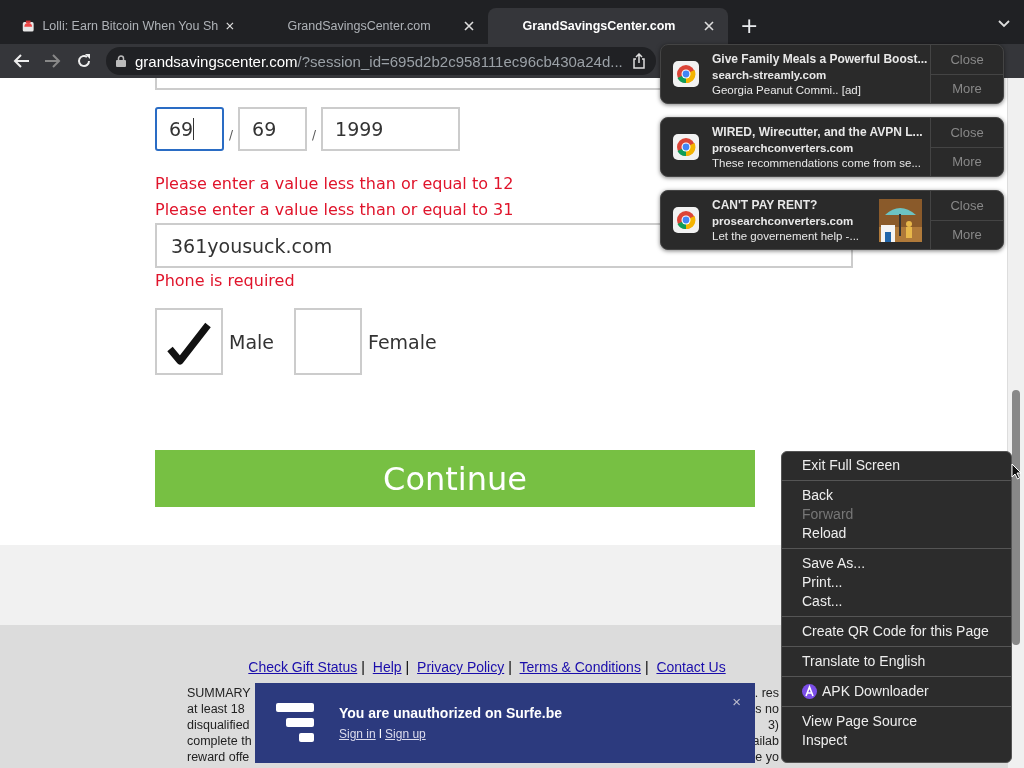  What do you see at coordinates (691, 667) in the screenshot?
I see `footer-link: Contact Us` at bounding box center [691, 667].